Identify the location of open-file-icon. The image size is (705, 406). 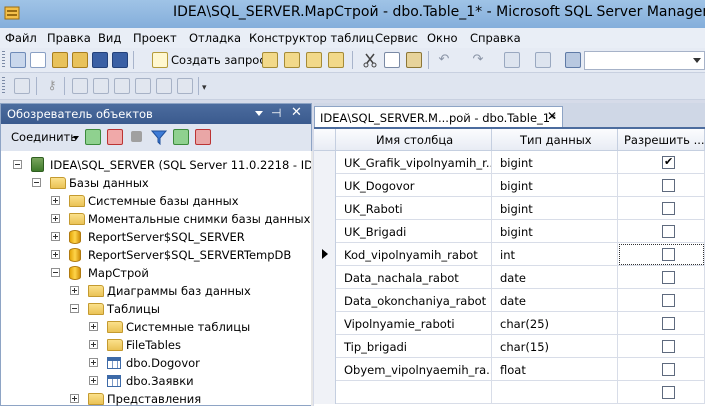
(80, 60).